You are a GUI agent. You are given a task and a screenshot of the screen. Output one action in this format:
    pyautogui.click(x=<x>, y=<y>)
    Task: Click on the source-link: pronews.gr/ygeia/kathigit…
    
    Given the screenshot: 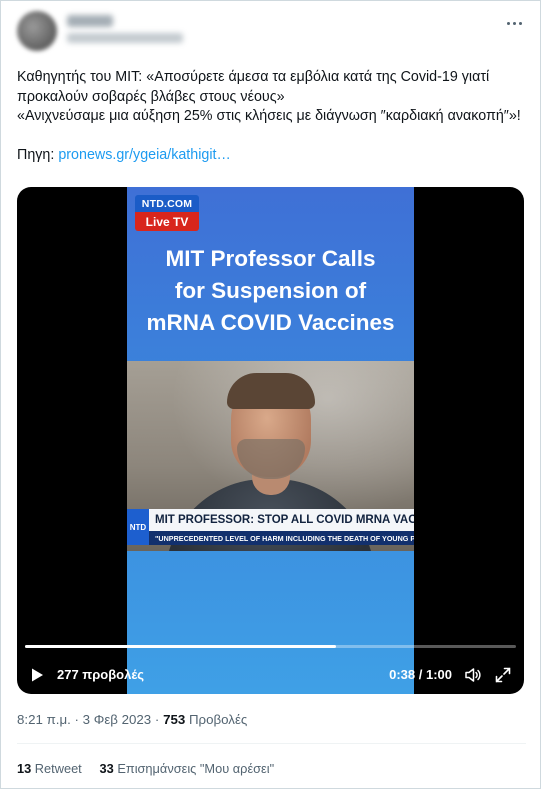 What is the action you would take?
    pyautogui.click(x=144, y=155)
    